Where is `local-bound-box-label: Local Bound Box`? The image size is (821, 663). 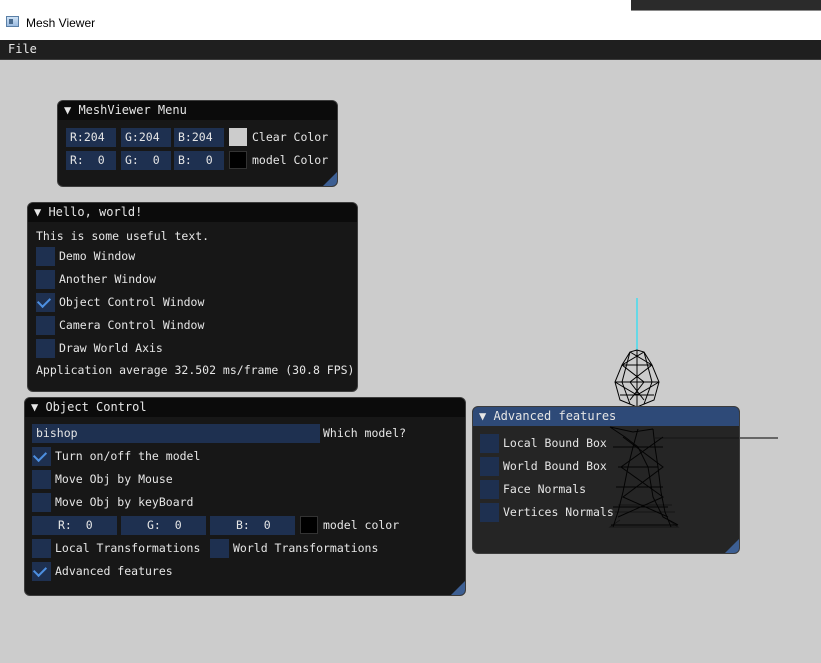
local-bound-box-label: Local Bound Box is located at coordinates (555, 443).